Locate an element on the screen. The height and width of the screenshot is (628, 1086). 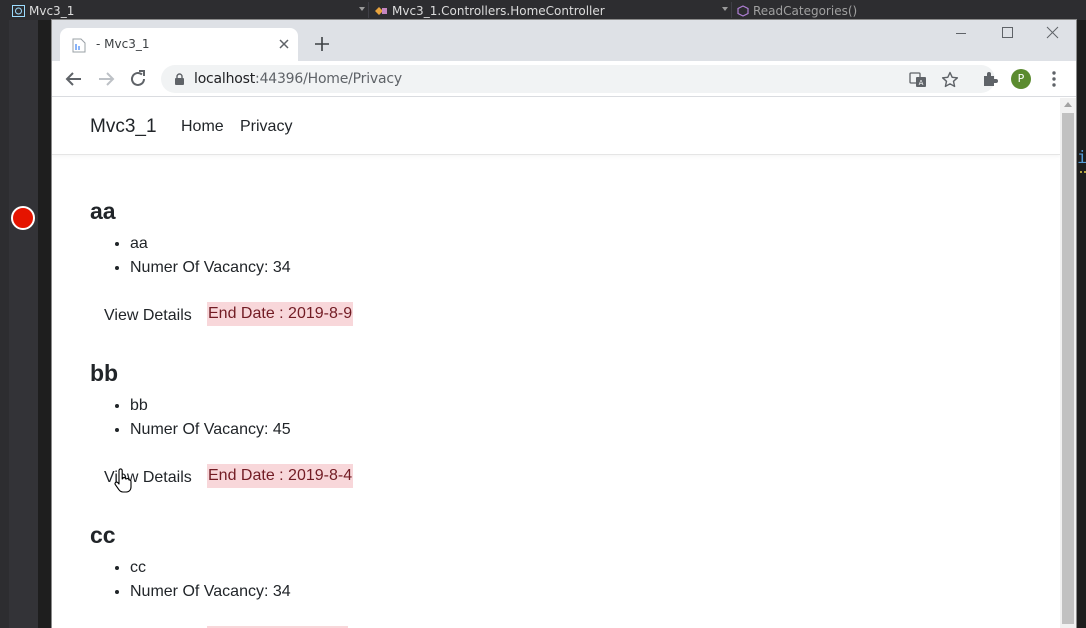
job-vacancy: Numer Of Vacancy: 45 is located at coordinates (210, 430).